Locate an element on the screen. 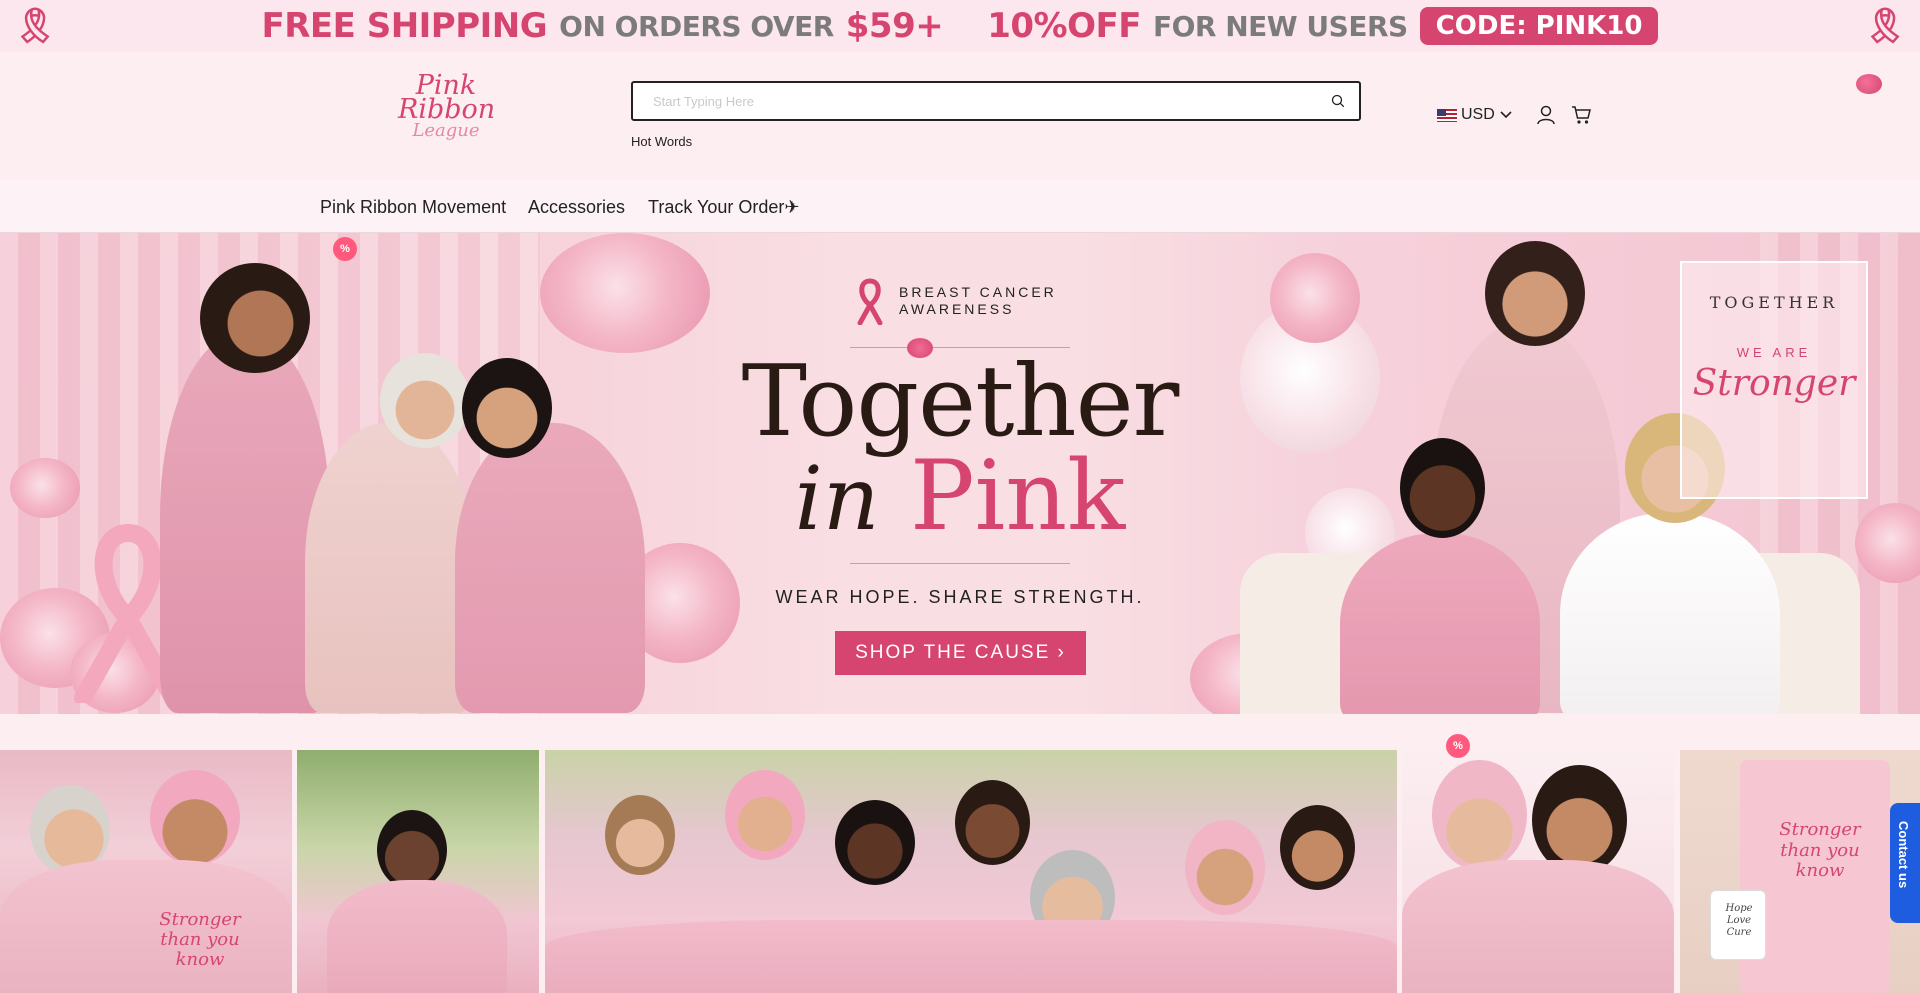 The width and height of the screenshot is (1920, 993). mug-illustration: Hope Love Cure is located at coordinates (1738, 925).